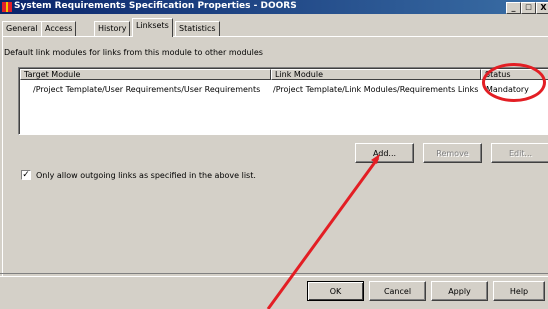 This screenshot has width=548, height=309. What do you see at coordinates (152, 27) in the screenshot?
I see `tab-linksets: Linksets` at bounding box center [152, 27].